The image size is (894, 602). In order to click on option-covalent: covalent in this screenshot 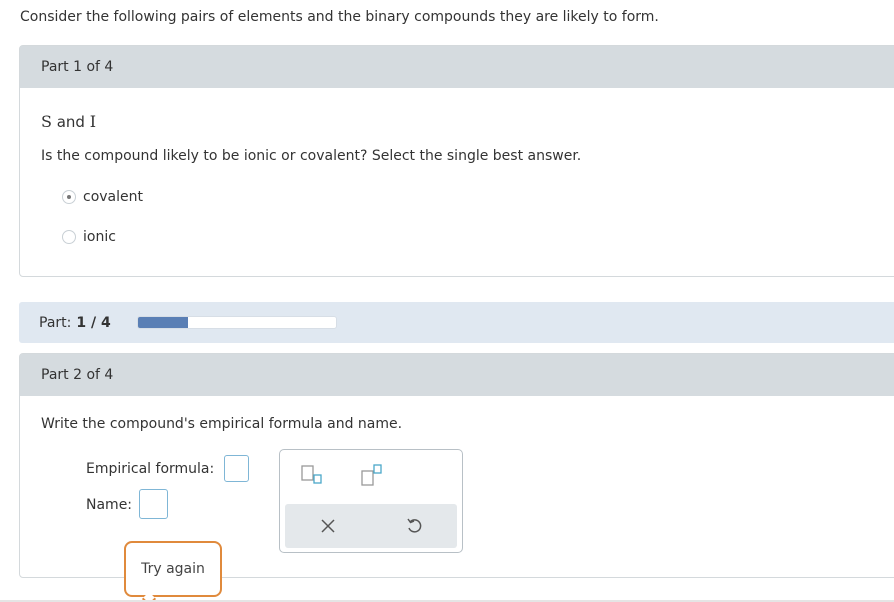, I will do `click(102, 197)`.